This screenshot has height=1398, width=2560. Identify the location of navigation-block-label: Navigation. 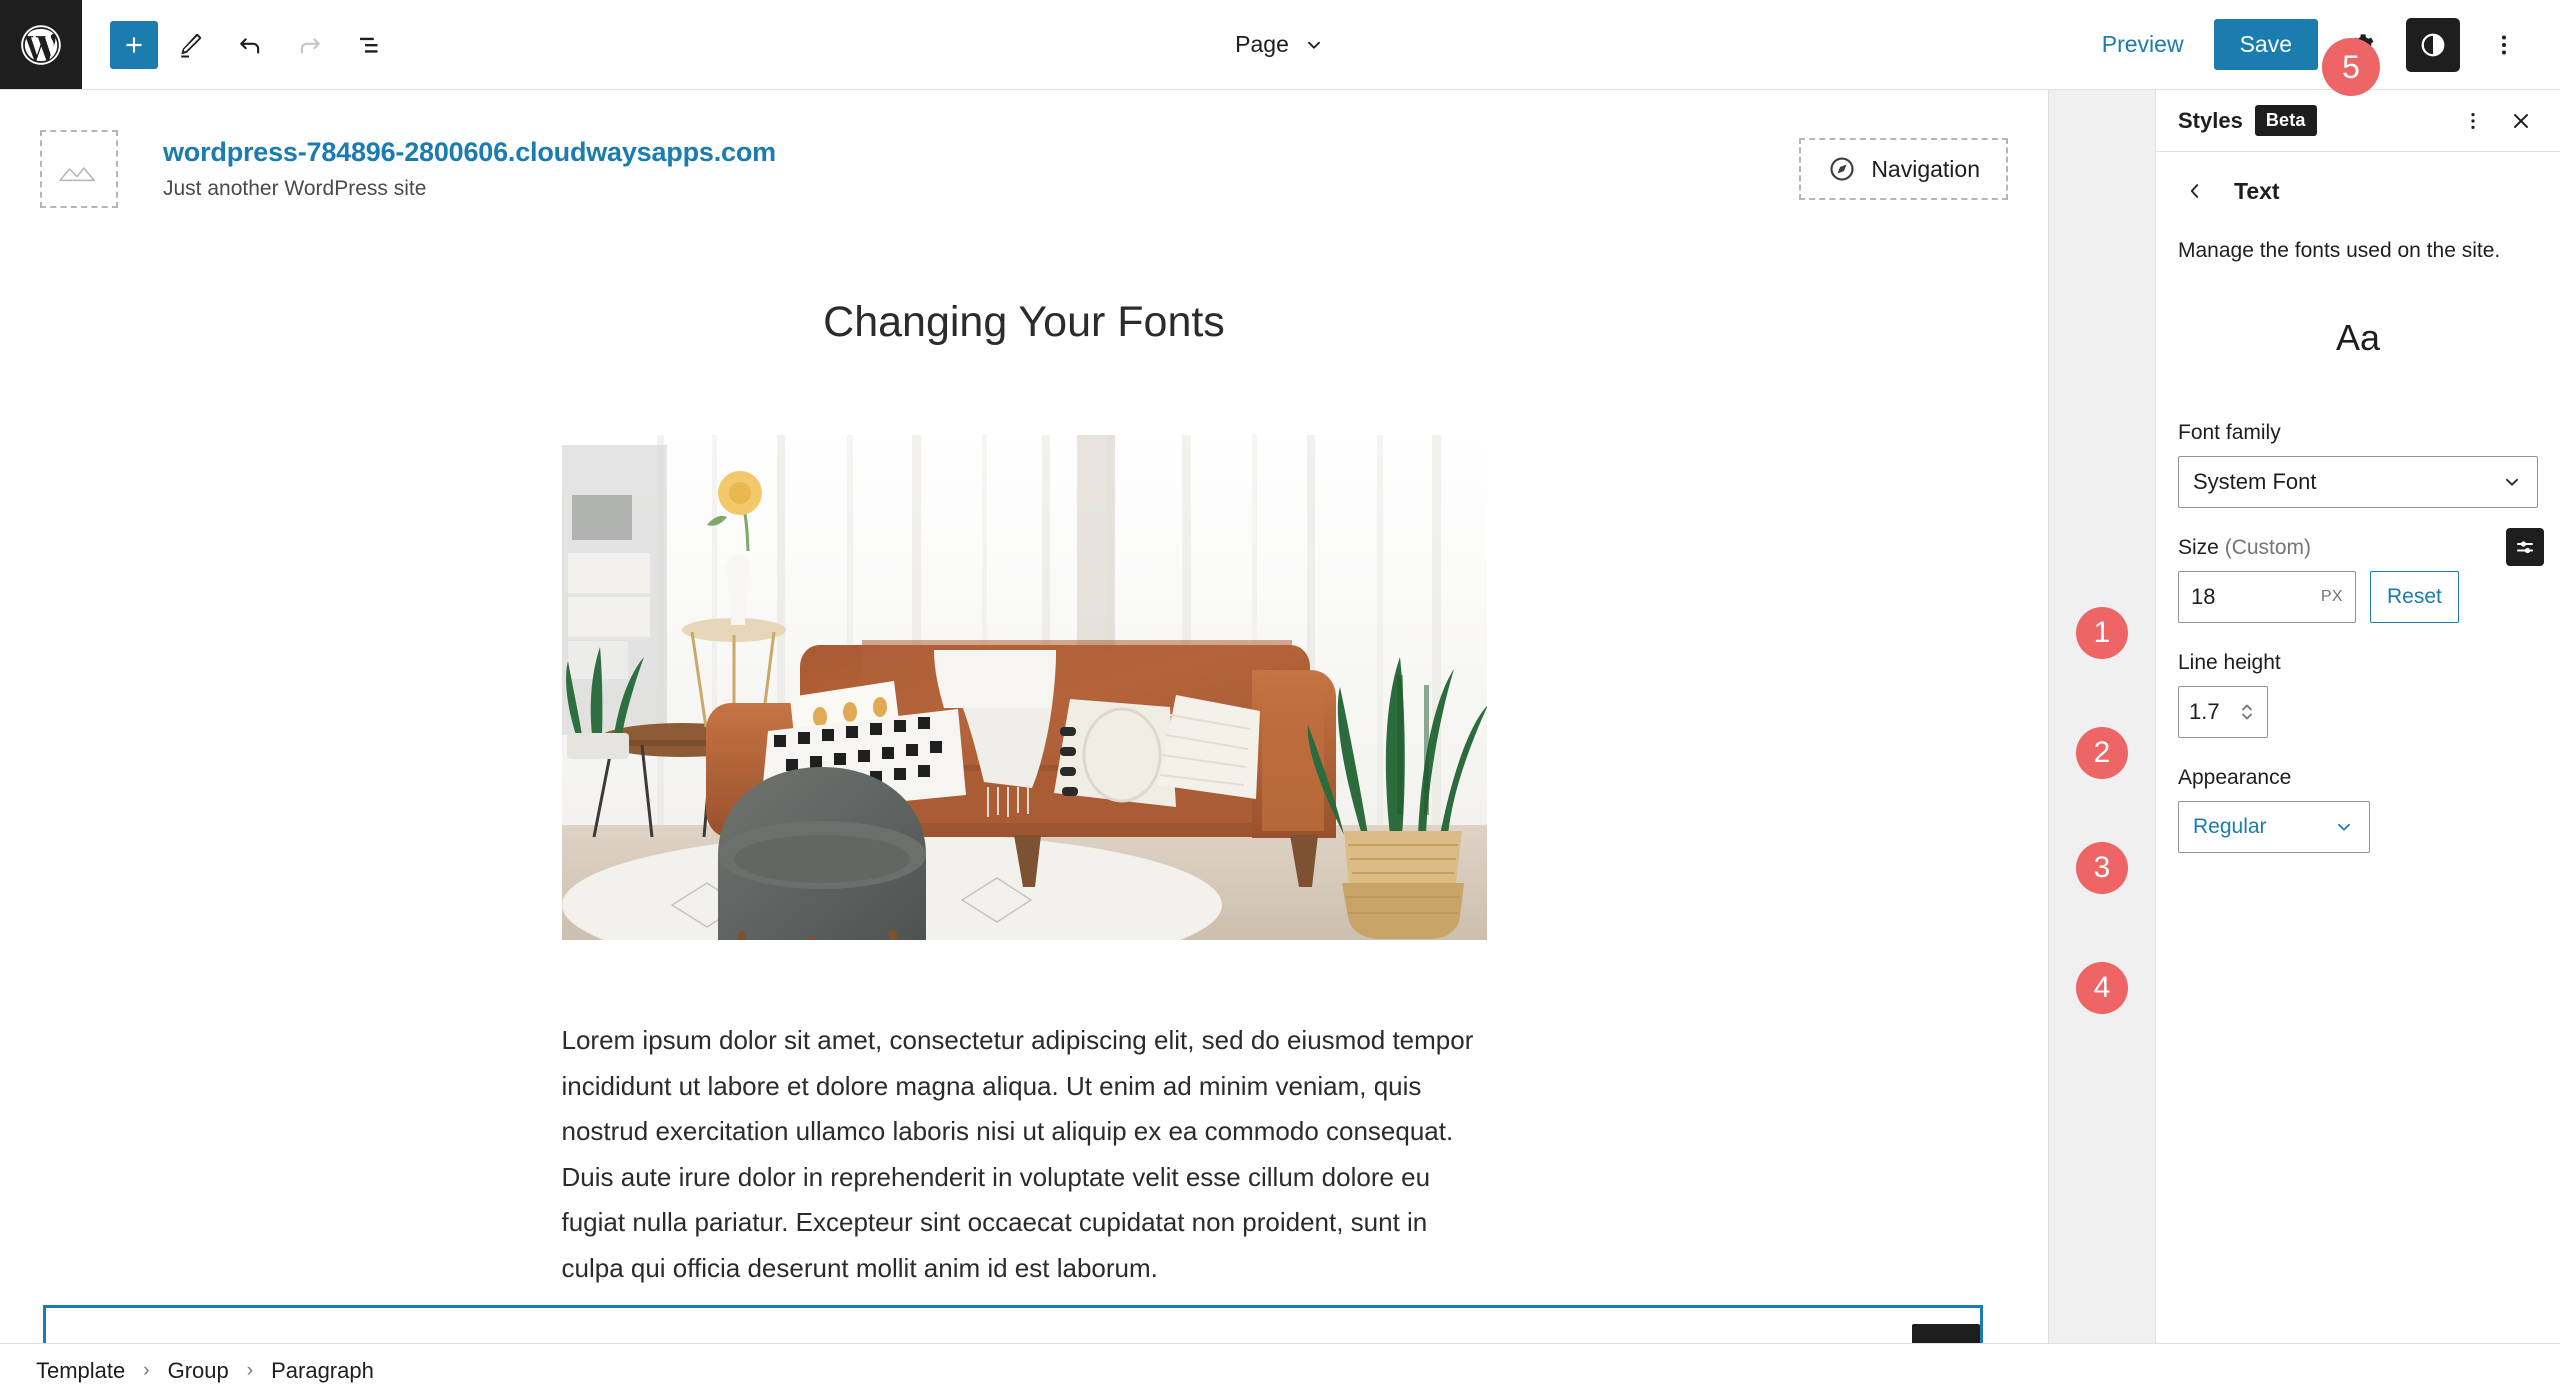
(1925, 168).